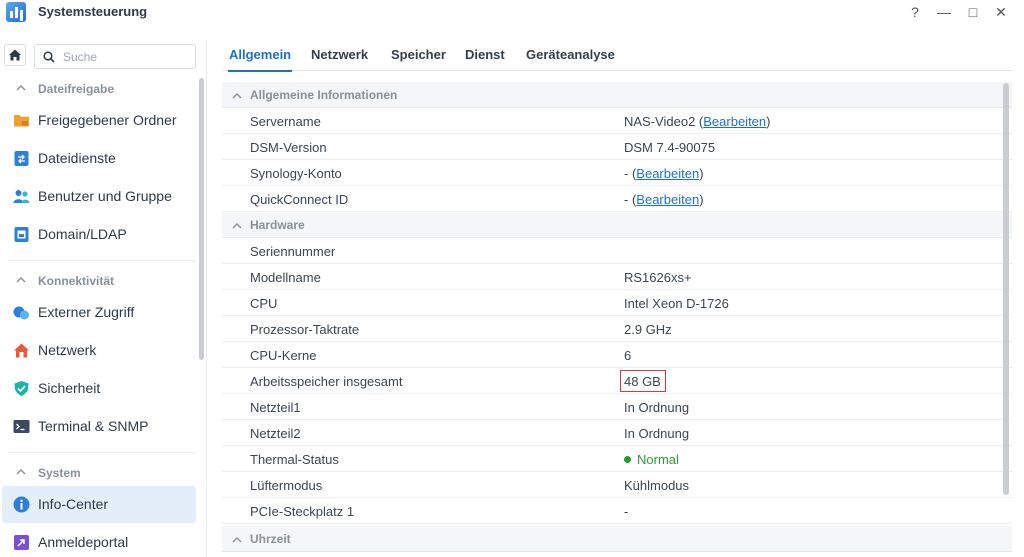 The image size is (1024, 557). What do you see at coordinates (617, 433) in the screenshot?
I see `info-row: Netzteil2 In Ordnung` at bounding box center [617, 433].